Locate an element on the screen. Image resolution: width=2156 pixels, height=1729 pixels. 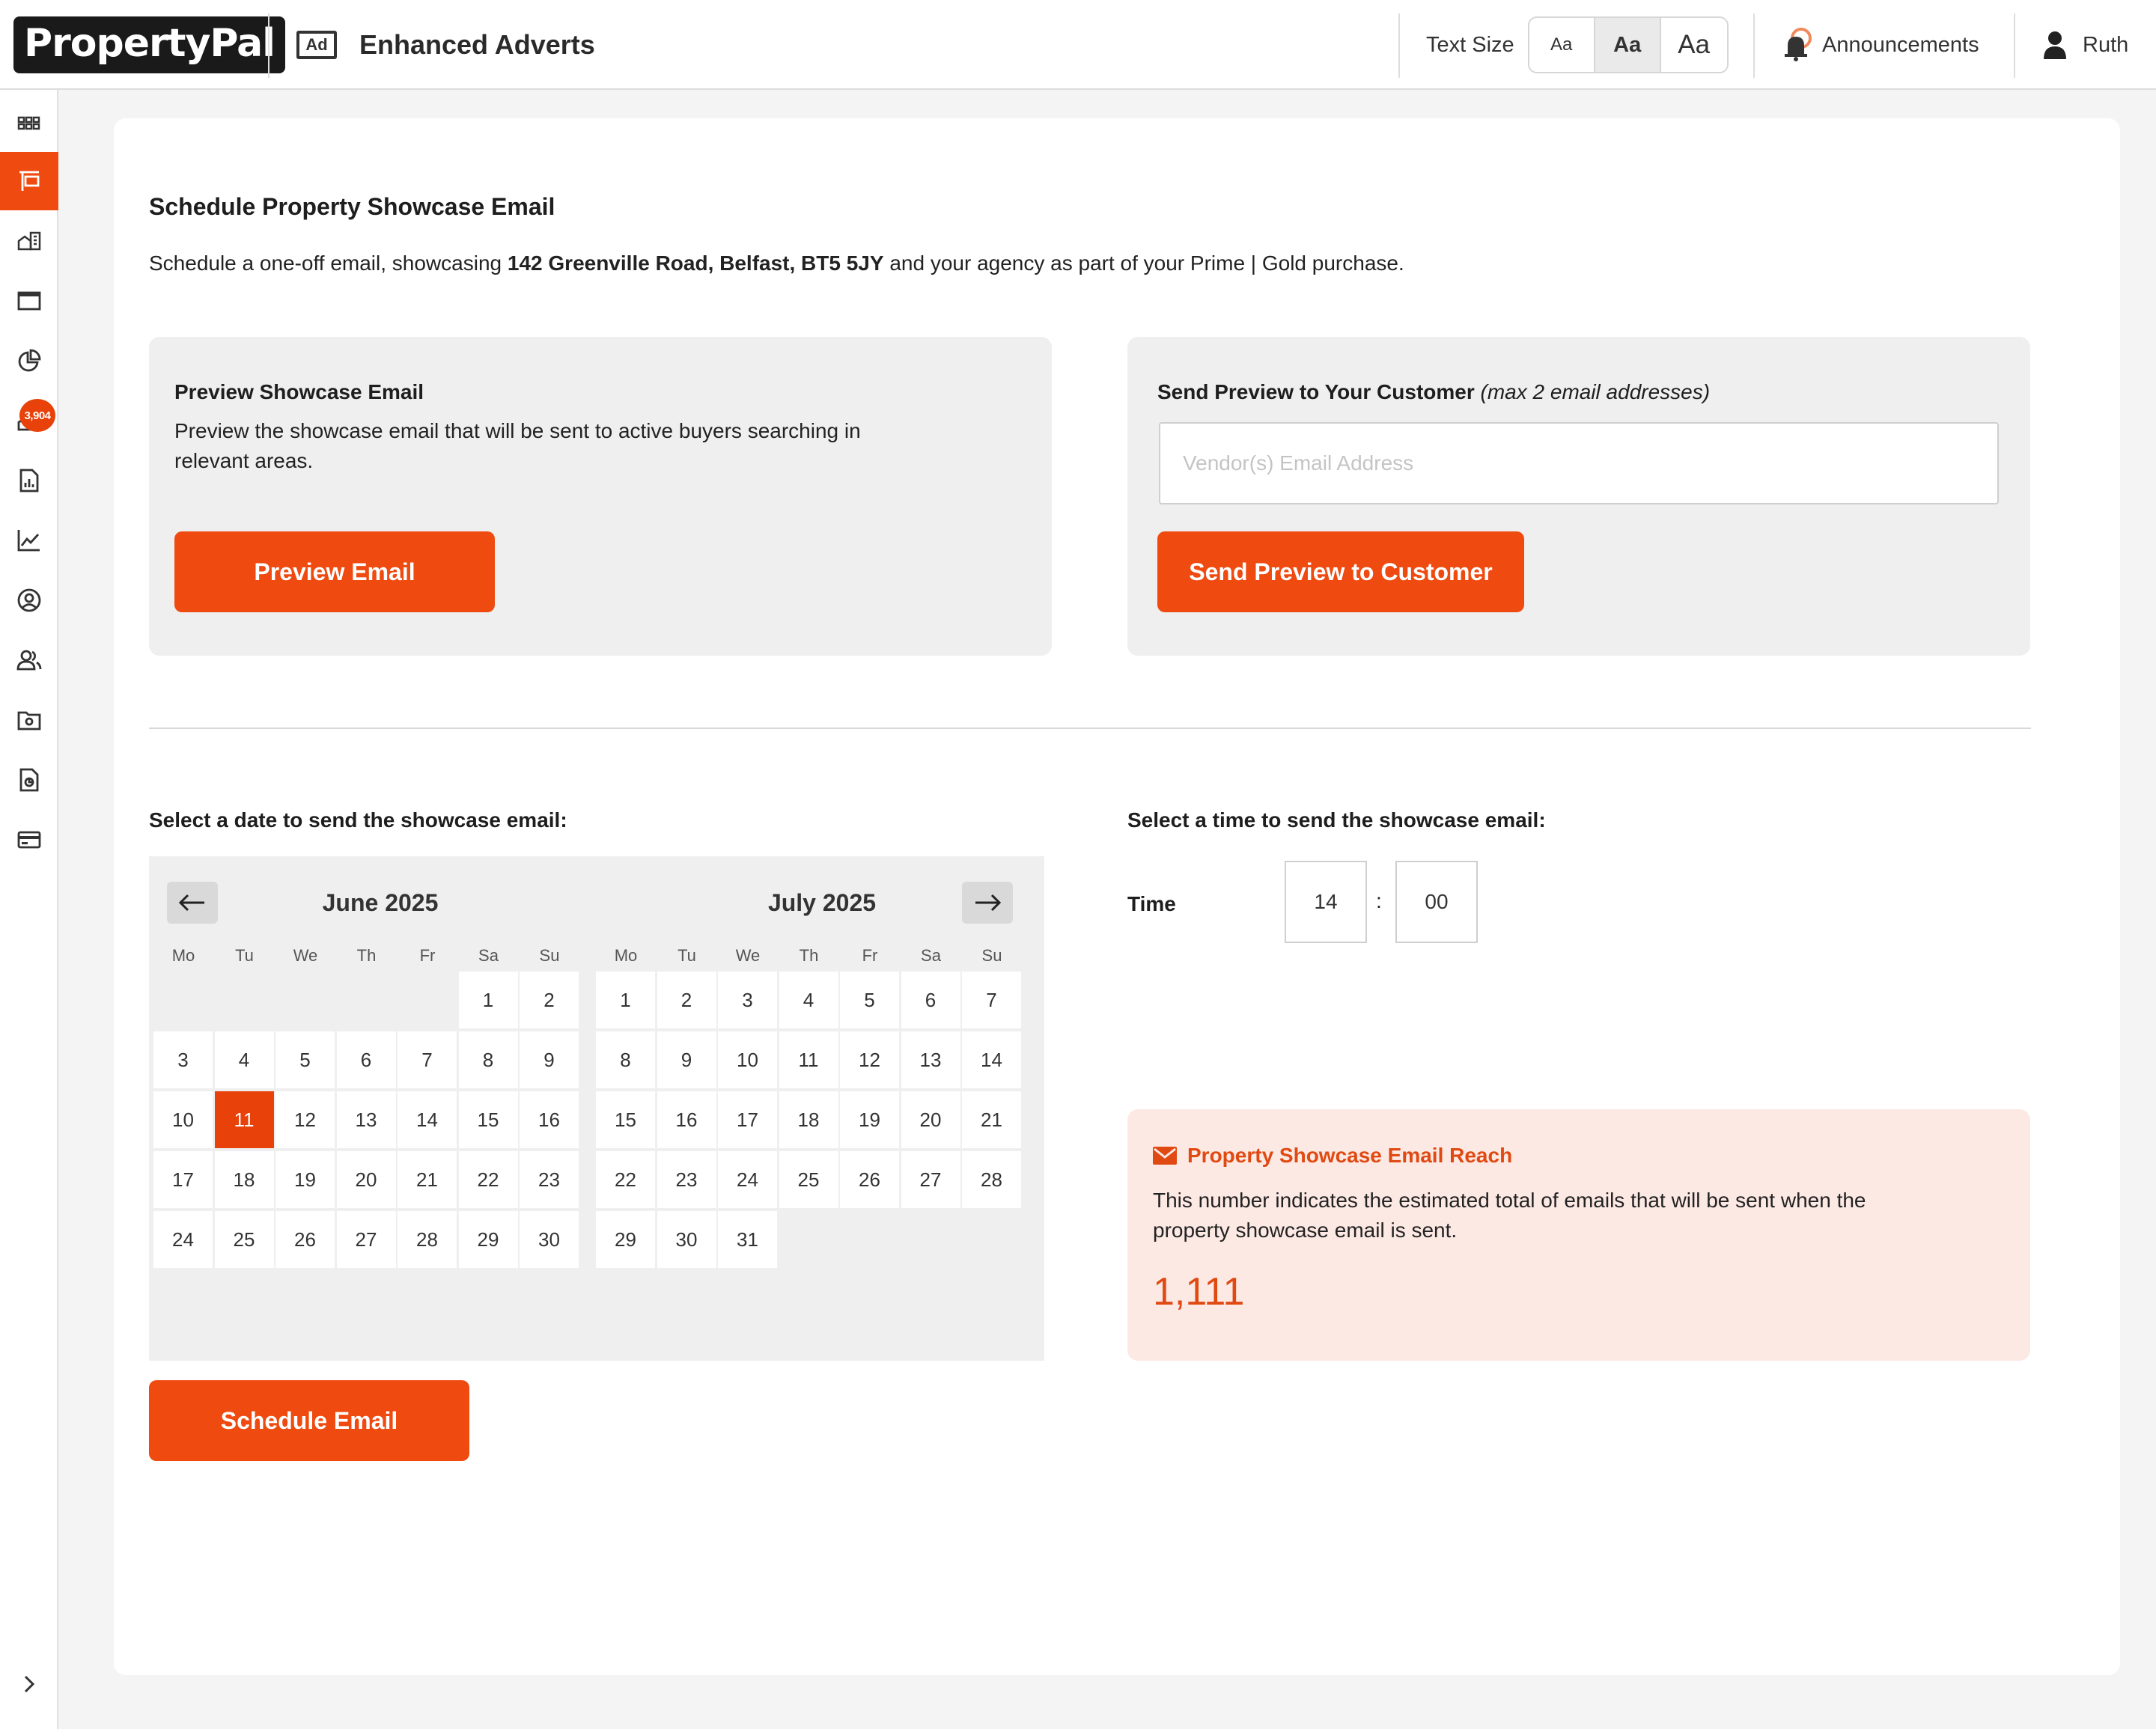
product-switcher: Ad Enhanced Adverts is located at coordinates (445, 45).